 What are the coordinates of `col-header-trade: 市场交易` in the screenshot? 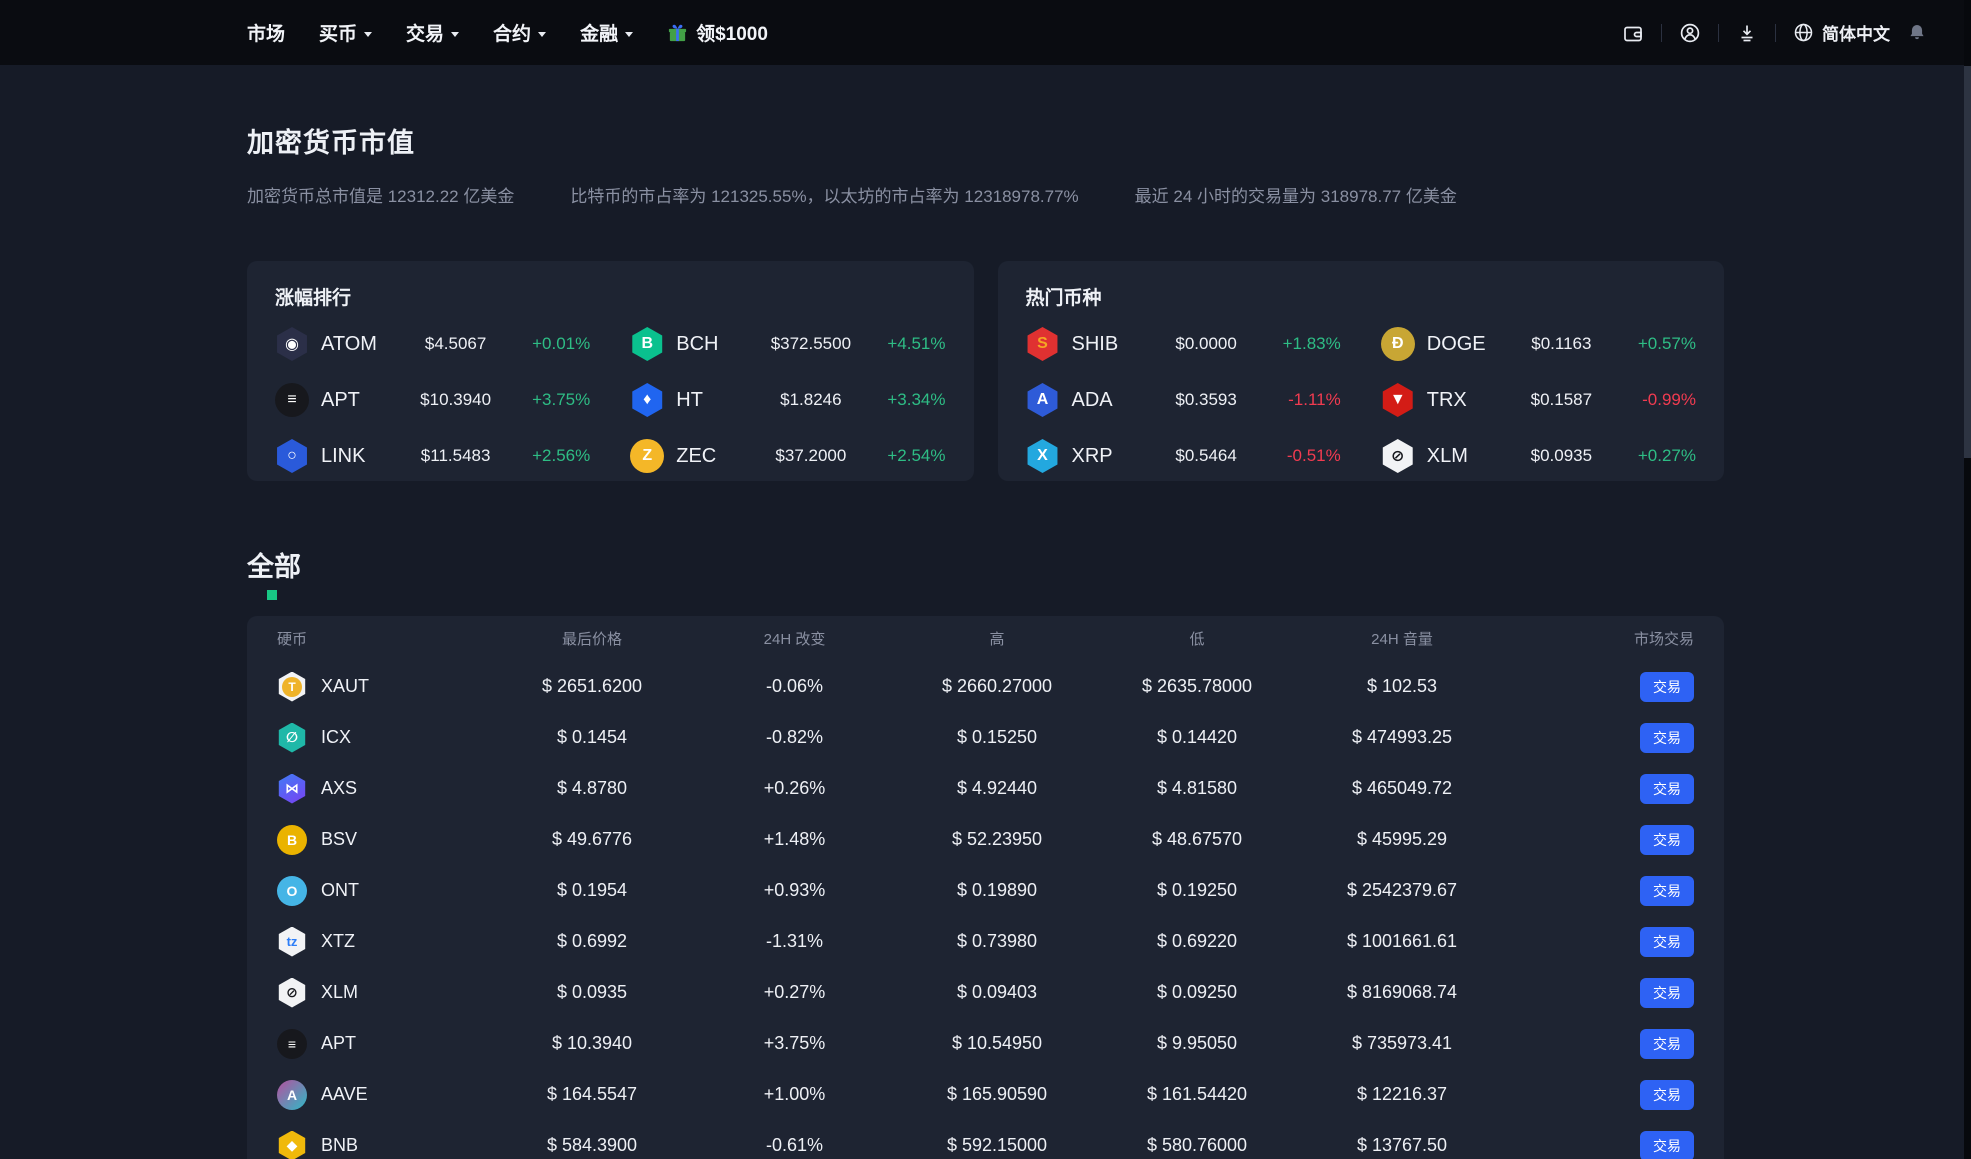 It's located at (1663, 639).